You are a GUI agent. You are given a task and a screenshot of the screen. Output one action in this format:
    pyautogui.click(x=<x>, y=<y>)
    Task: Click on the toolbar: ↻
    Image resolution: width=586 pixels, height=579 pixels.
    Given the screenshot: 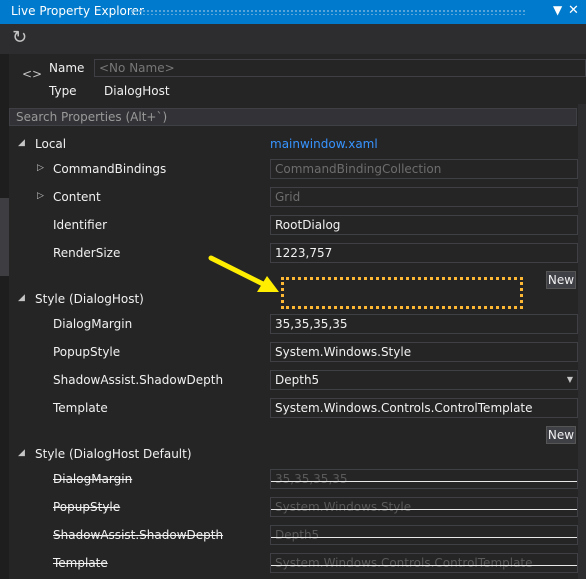 What is the action you would take?
    pyautogui.click(x=293, y=39)
    